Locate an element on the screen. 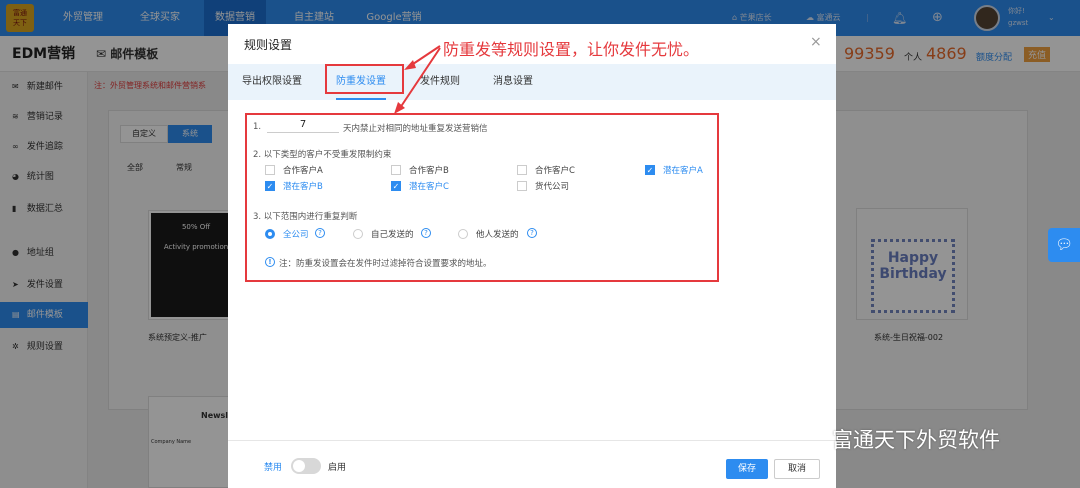  toggle-on-label: 启用 is located at coordinates (337, 468).